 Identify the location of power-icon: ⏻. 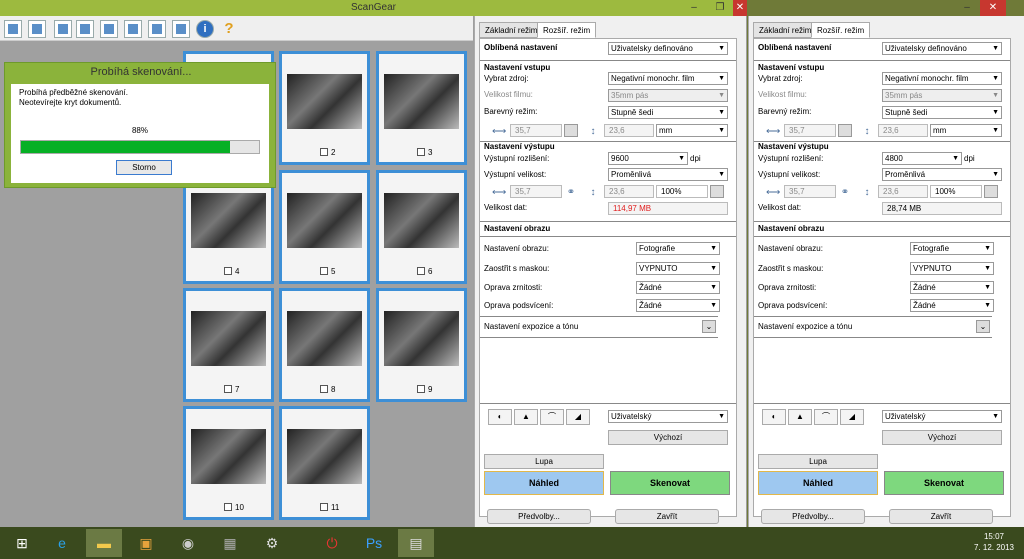
(332, 543).